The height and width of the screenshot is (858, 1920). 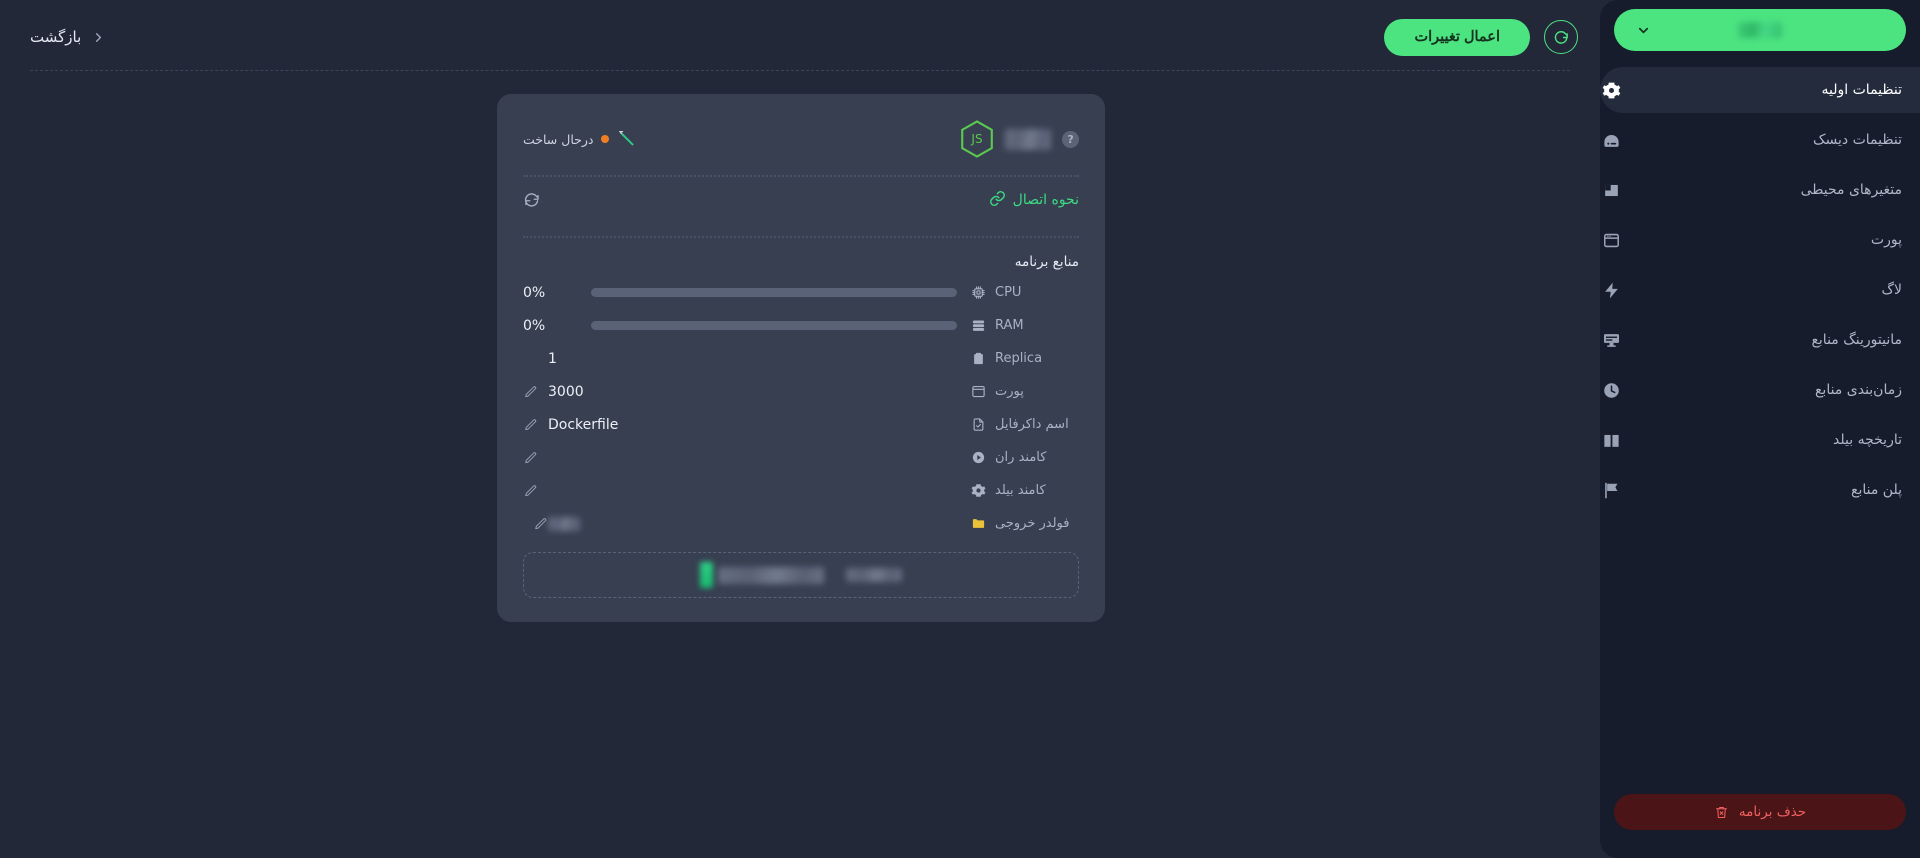 What do you see at coordinates (1019, 358) in the screenshot?
I see `resource-label-replica: Replica` at bounding box center [1019, 358].